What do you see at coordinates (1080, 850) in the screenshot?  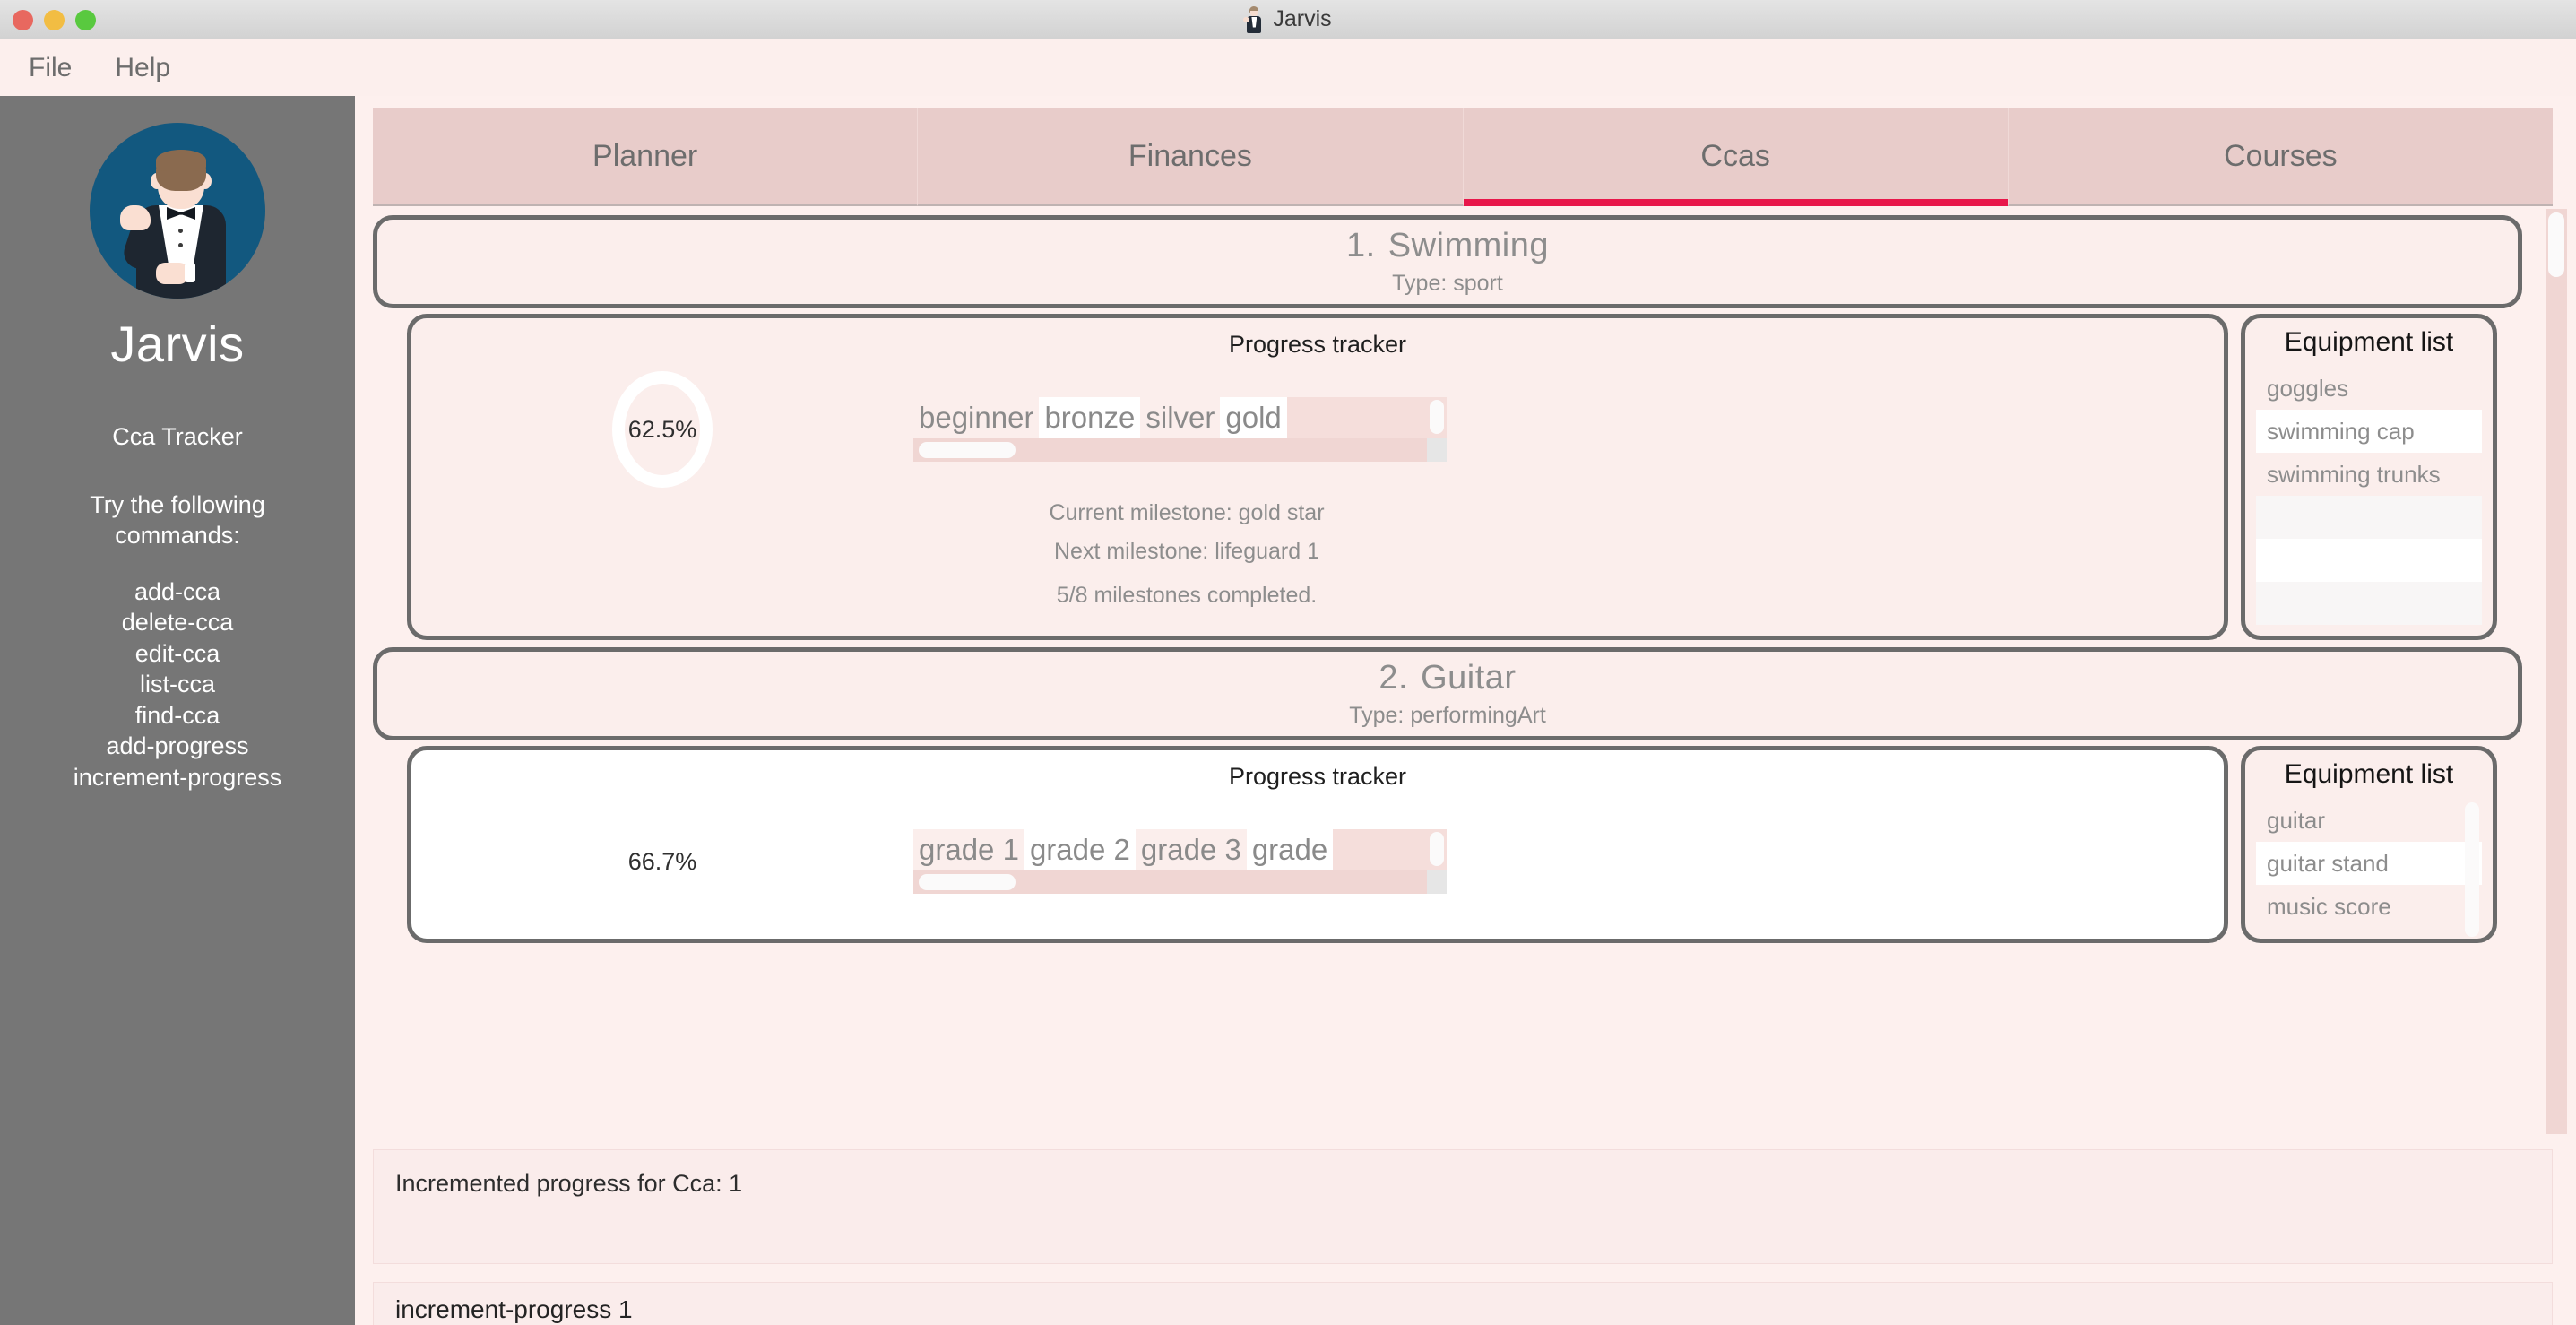 I see `milestone-chip: grade 2` at bounding box center [1080, 850].